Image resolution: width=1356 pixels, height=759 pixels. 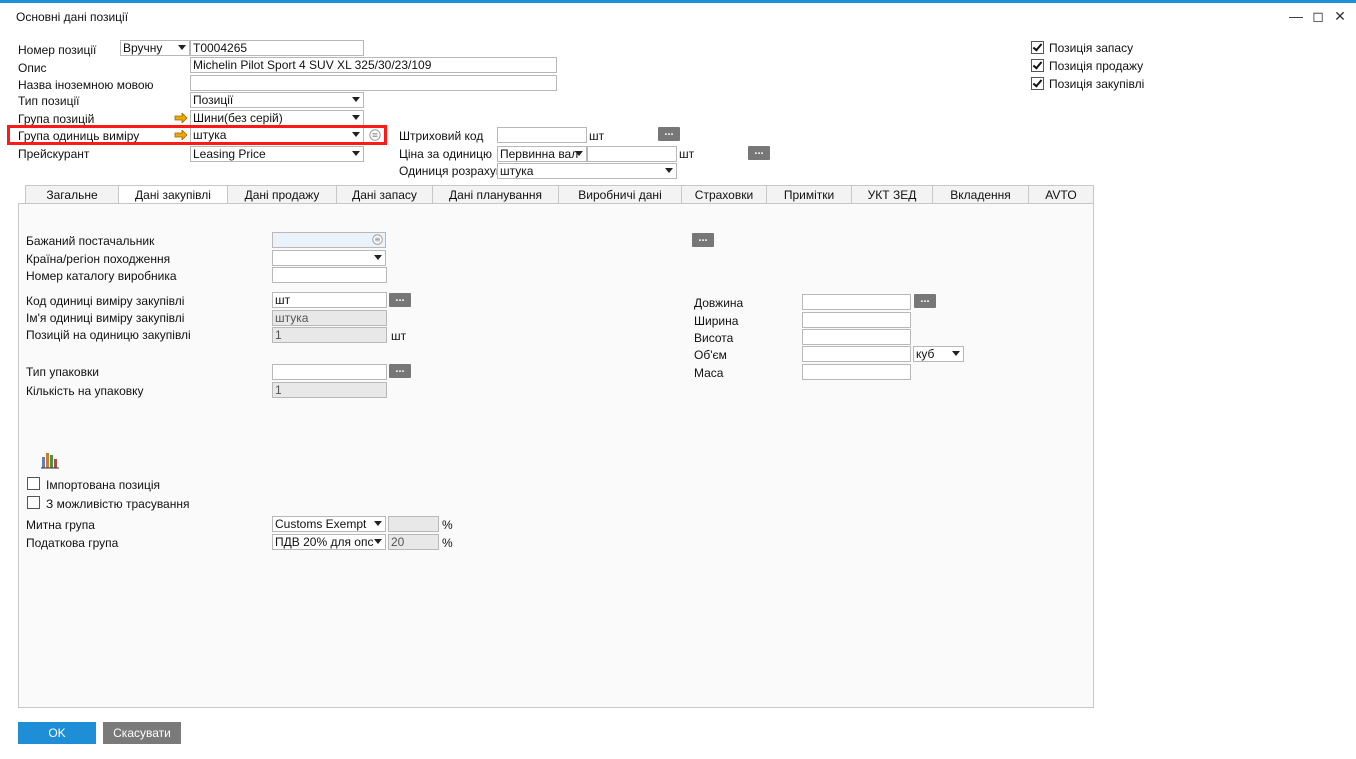 I want to click on price-list-label: Прейскурант, so click(x=54, y=154).